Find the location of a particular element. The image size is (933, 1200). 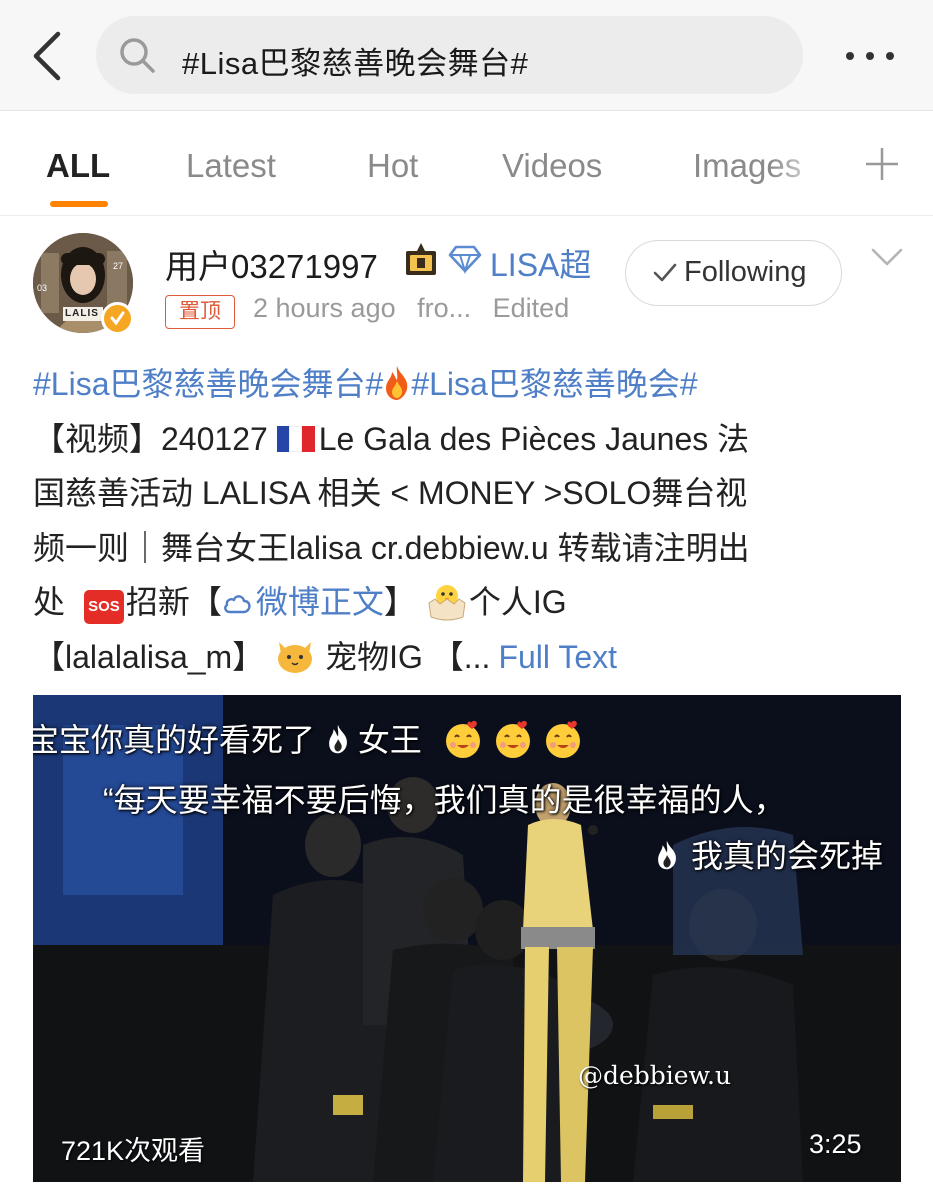

svg-text: 03 is located at coordinates (42, 288).